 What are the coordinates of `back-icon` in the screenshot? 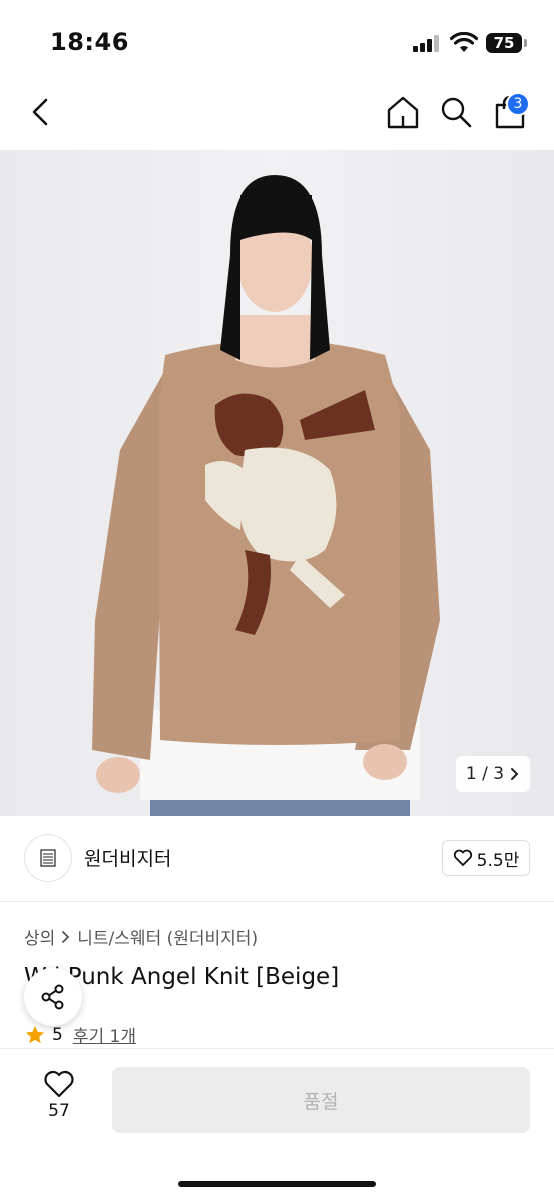 It's located at (42, 112).